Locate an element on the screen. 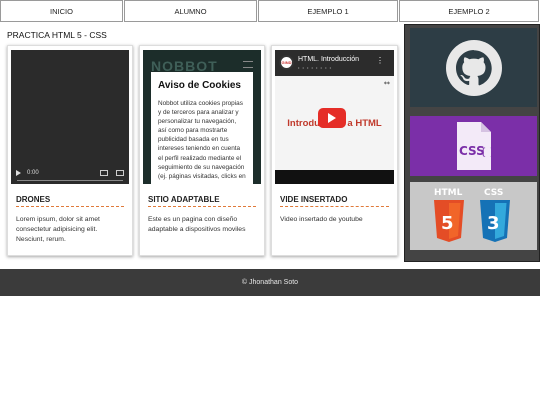 Image resolution: width=540 pixels, height=405 pixels. card-text: Video insertado de youtube is located at coordinates (321, 219).